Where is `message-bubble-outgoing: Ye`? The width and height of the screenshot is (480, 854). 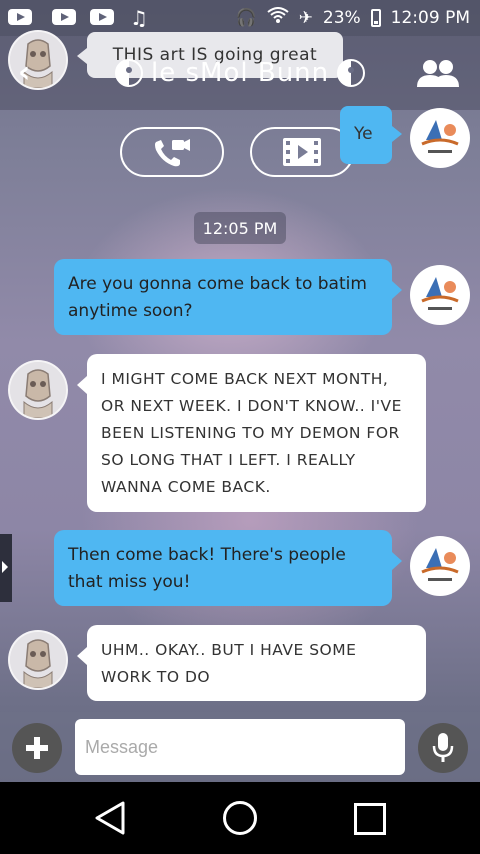 message-bubble-outgoing: Ye is located at coordinates (371, 135).